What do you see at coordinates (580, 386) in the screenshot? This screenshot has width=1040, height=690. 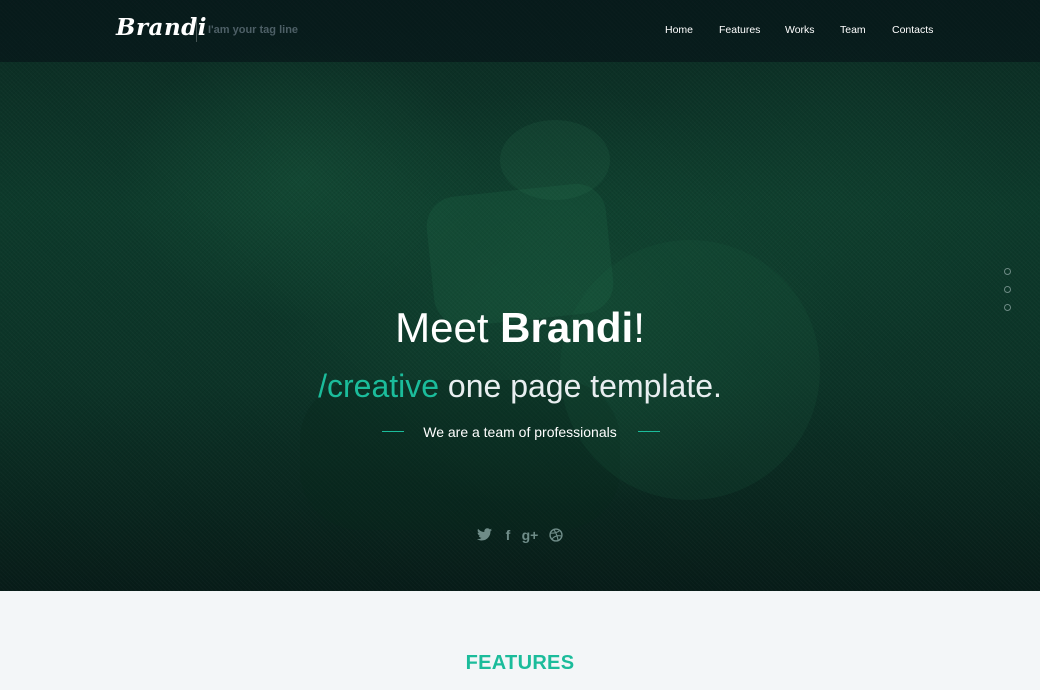 I see `hero-subtitle-rest: one page template.` at bounding box center [580, 386].